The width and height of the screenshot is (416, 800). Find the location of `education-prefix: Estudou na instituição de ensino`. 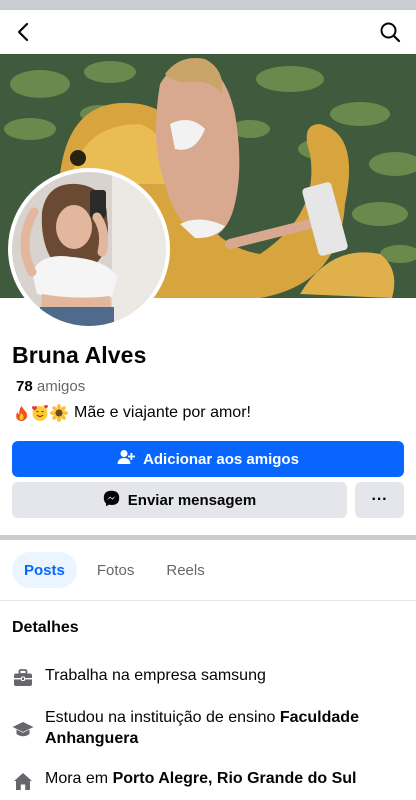

education-prefix: Estudou na instituição de ensino is located at coordinates (162, 717).